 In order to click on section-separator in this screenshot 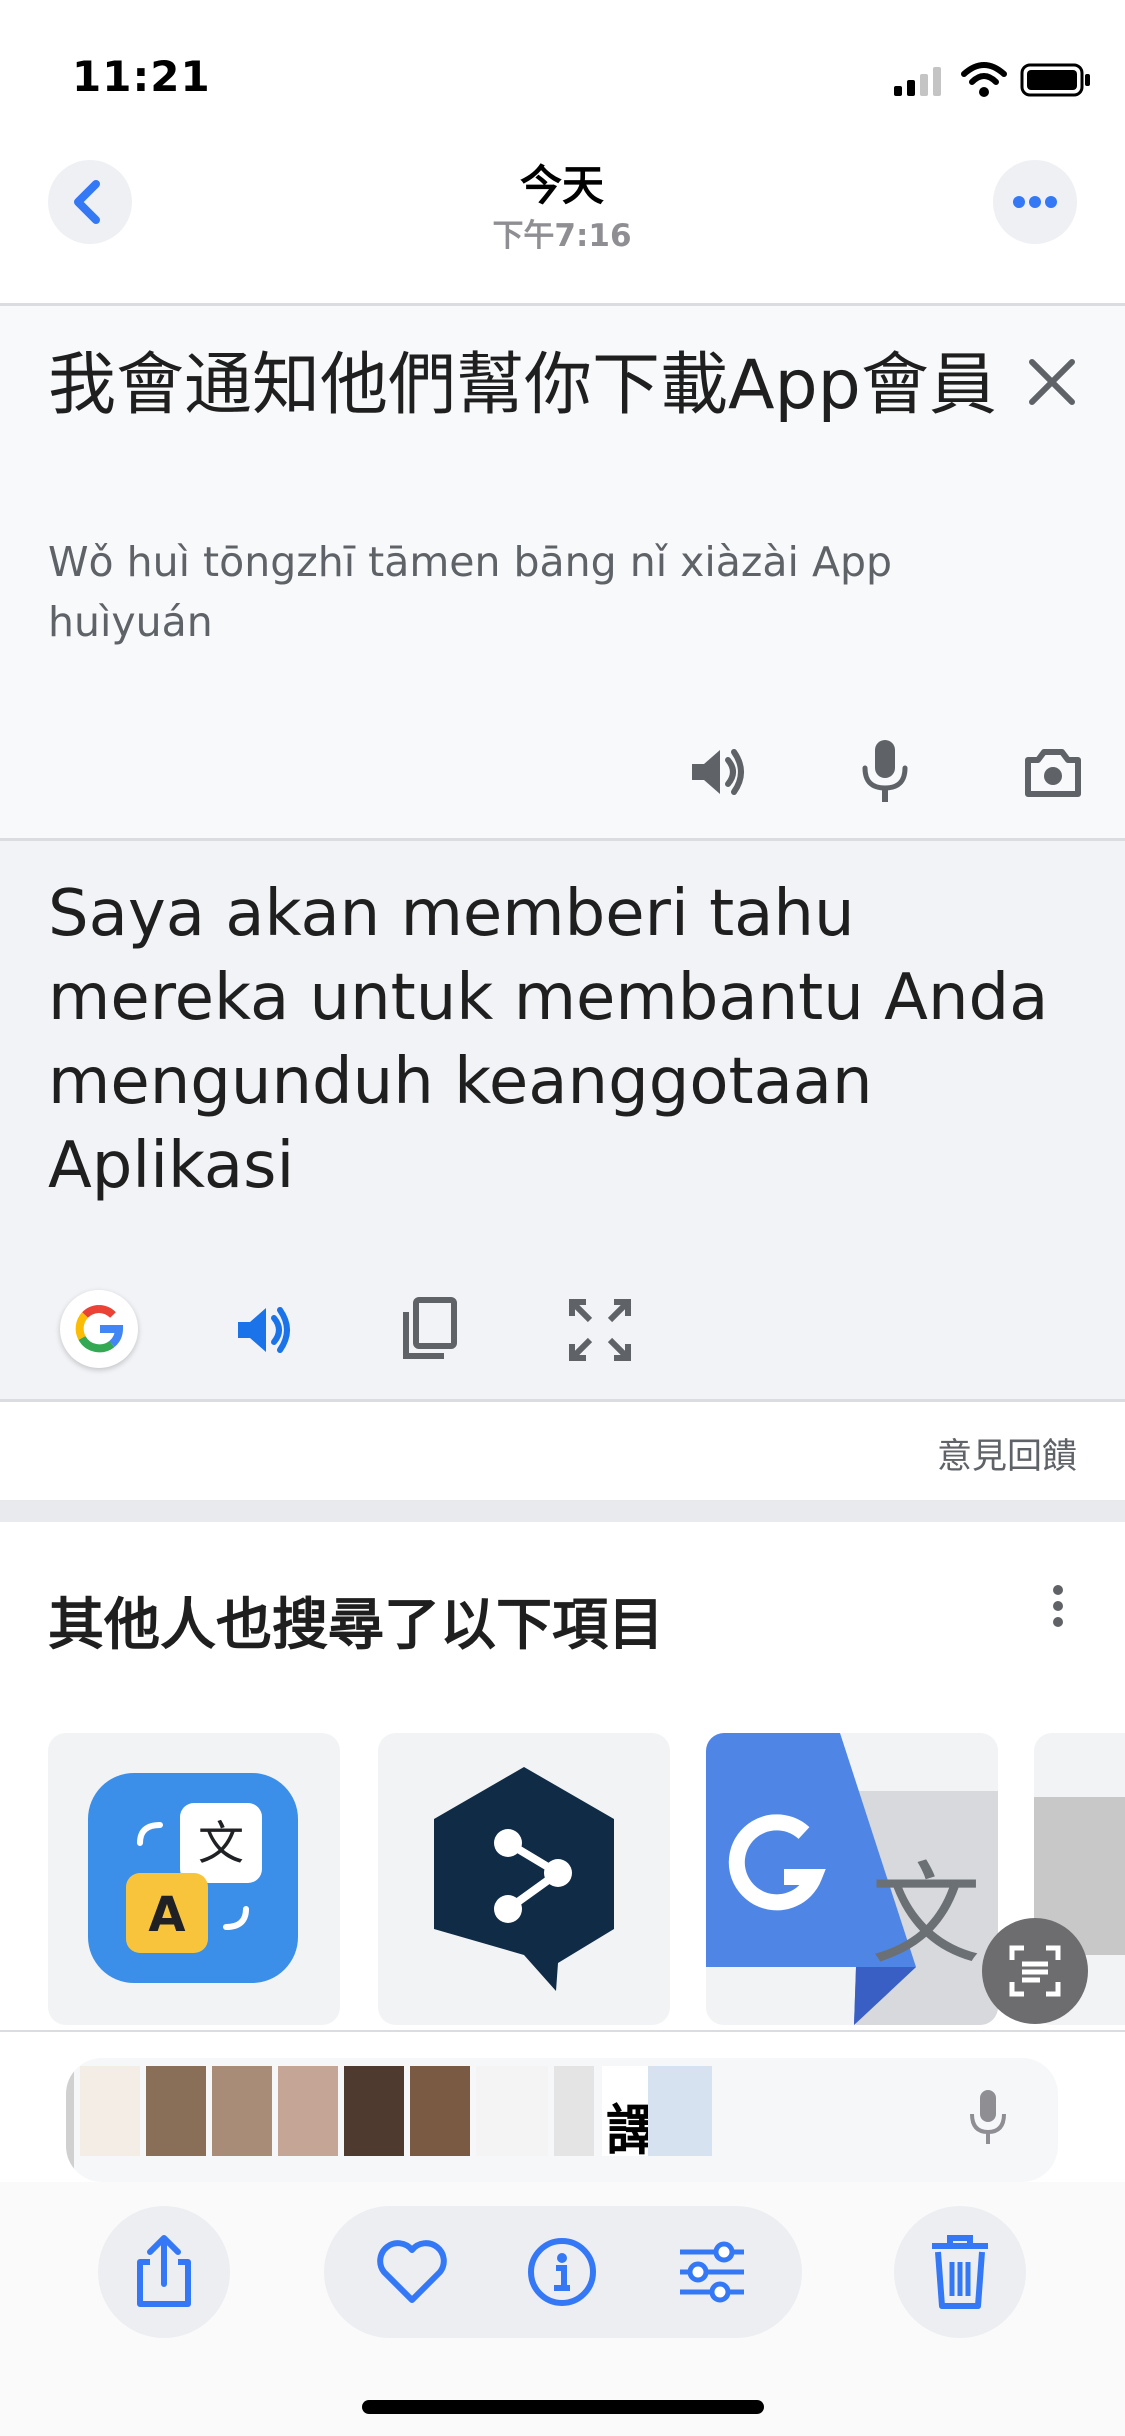, I will do `click(562, 1511)`.